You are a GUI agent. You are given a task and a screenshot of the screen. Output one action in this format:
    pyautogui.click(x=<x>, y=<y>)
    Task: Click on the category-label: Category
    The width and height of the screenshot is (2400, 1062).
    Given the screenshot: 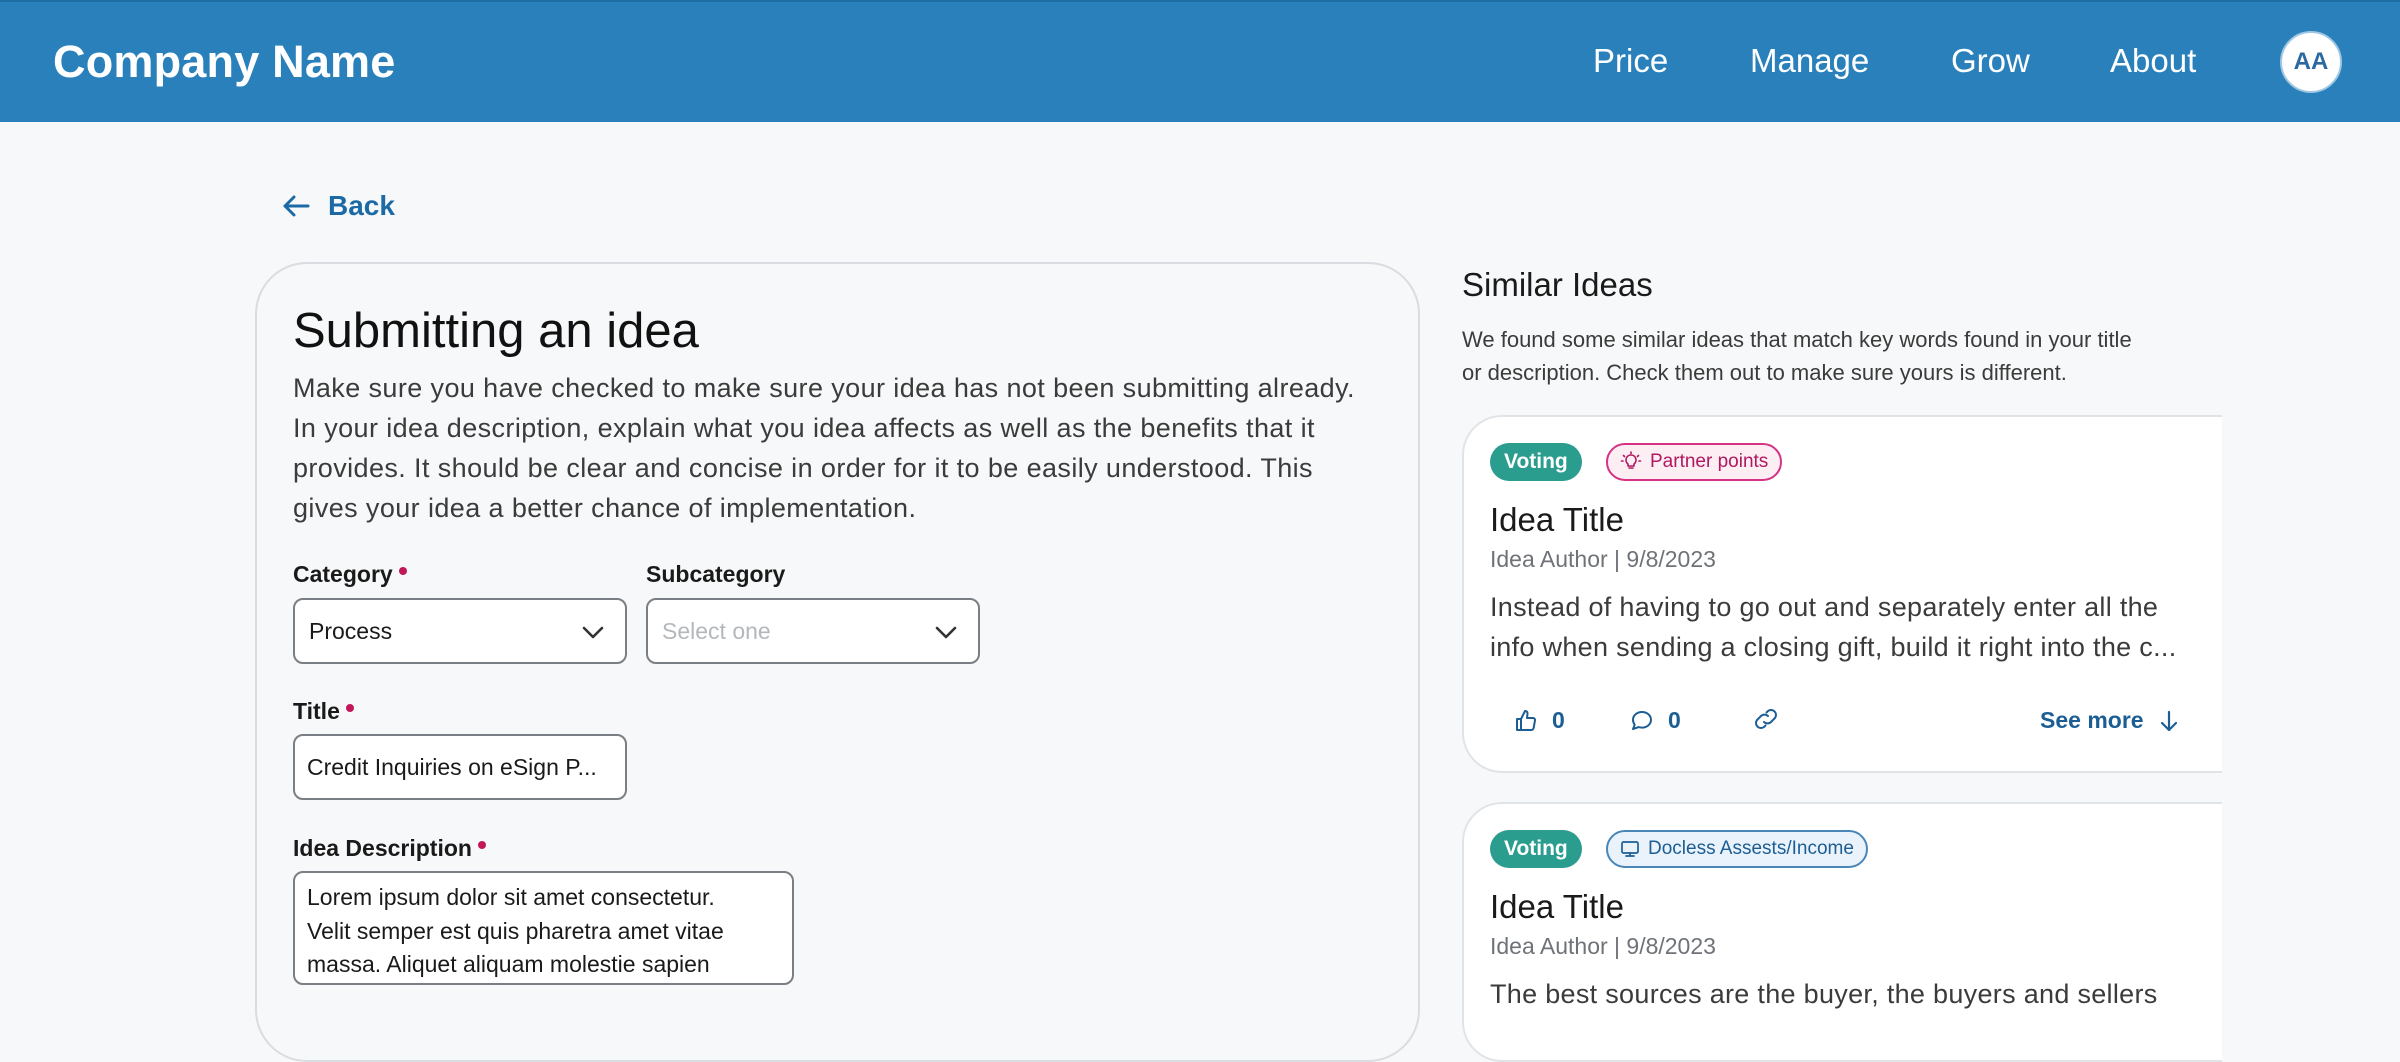 What is the action you would take?
    pyautogui.click(x=350, y=574)
    